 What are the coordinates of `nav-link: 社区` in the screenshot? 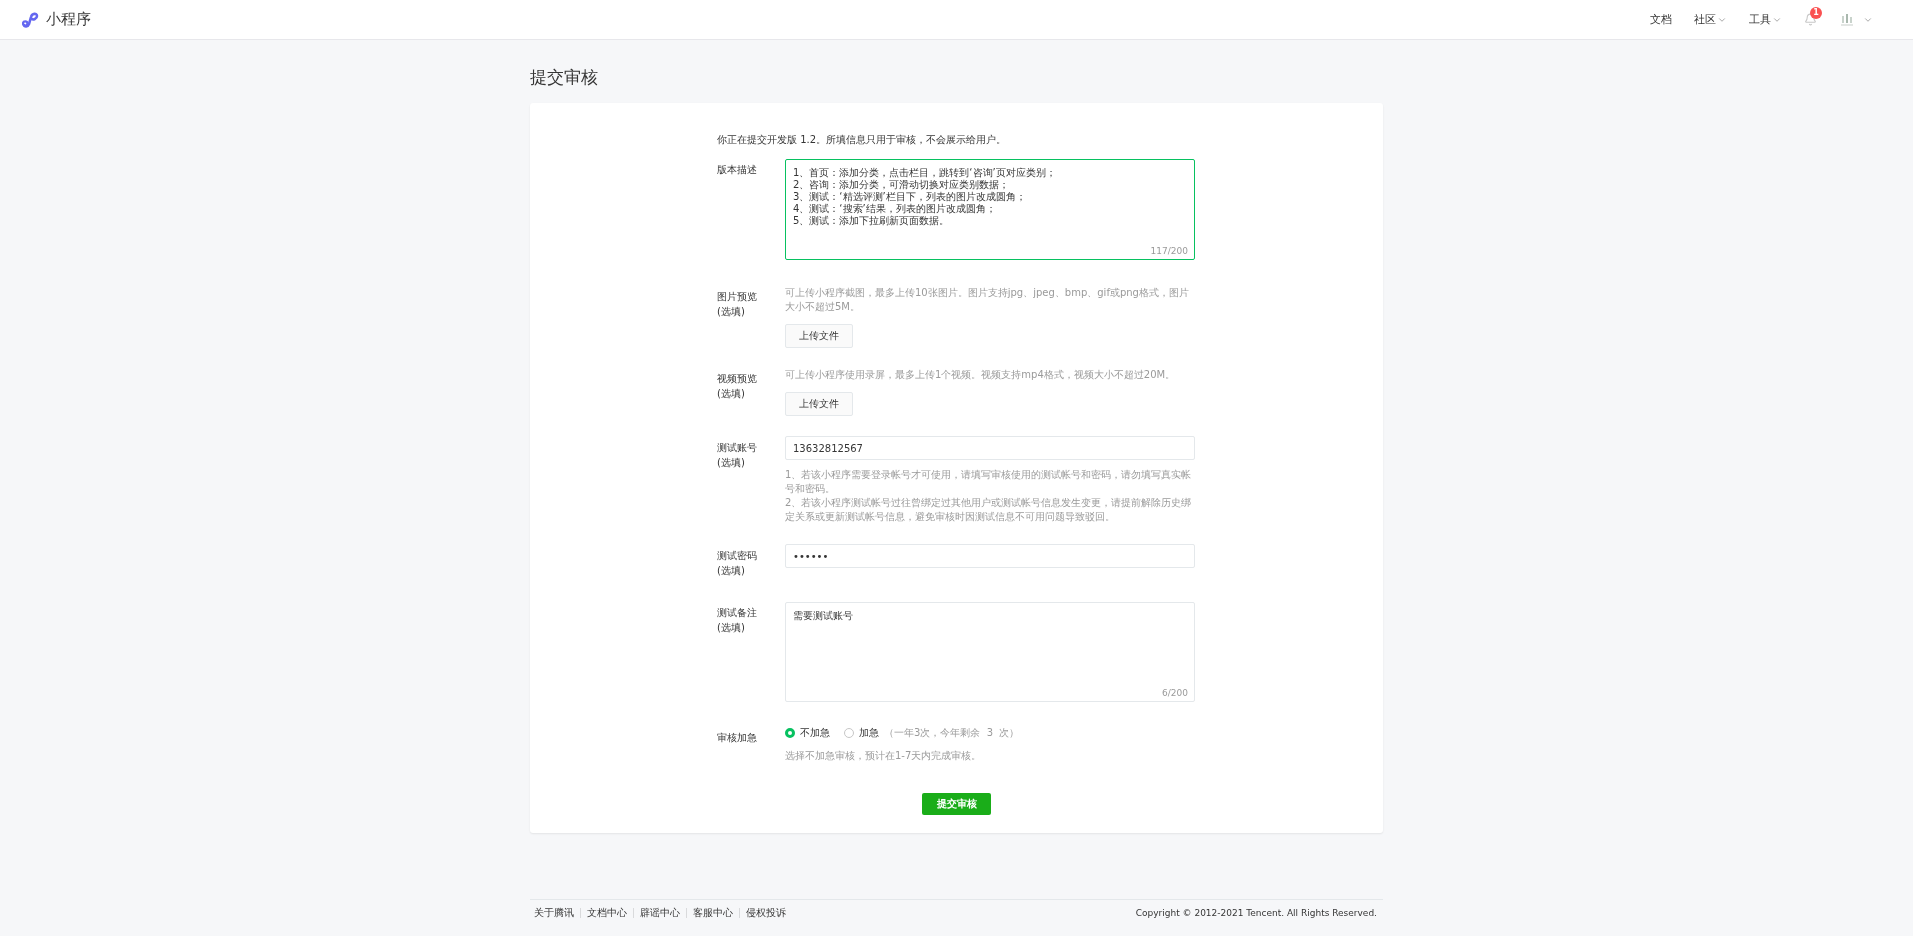 It's located at (1710, 19).